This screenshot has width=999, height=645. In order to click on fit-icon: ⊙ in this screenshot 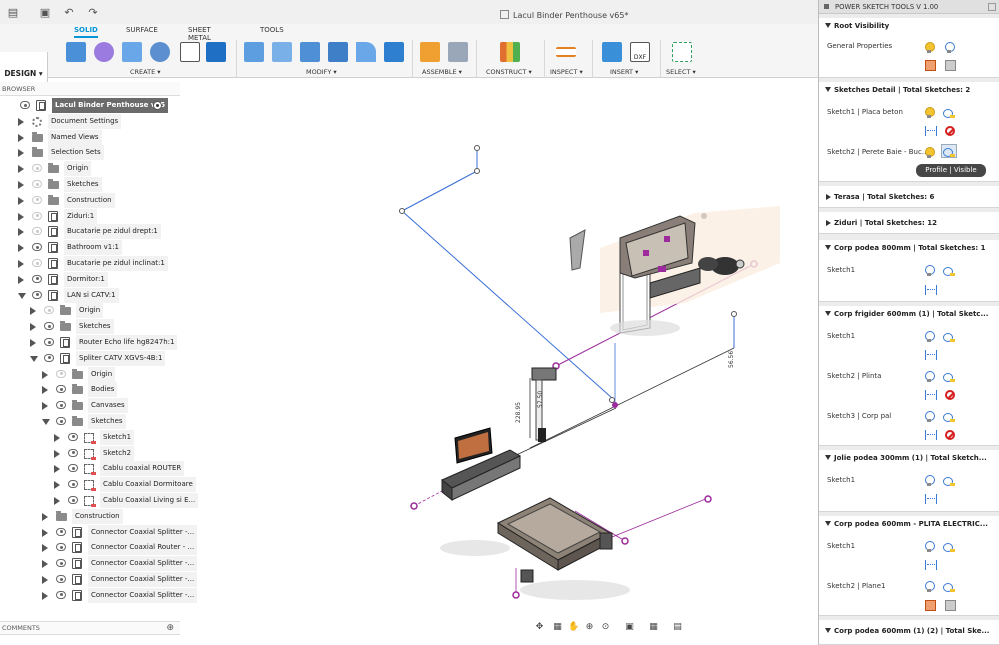, I will do `click(605, 627)`.